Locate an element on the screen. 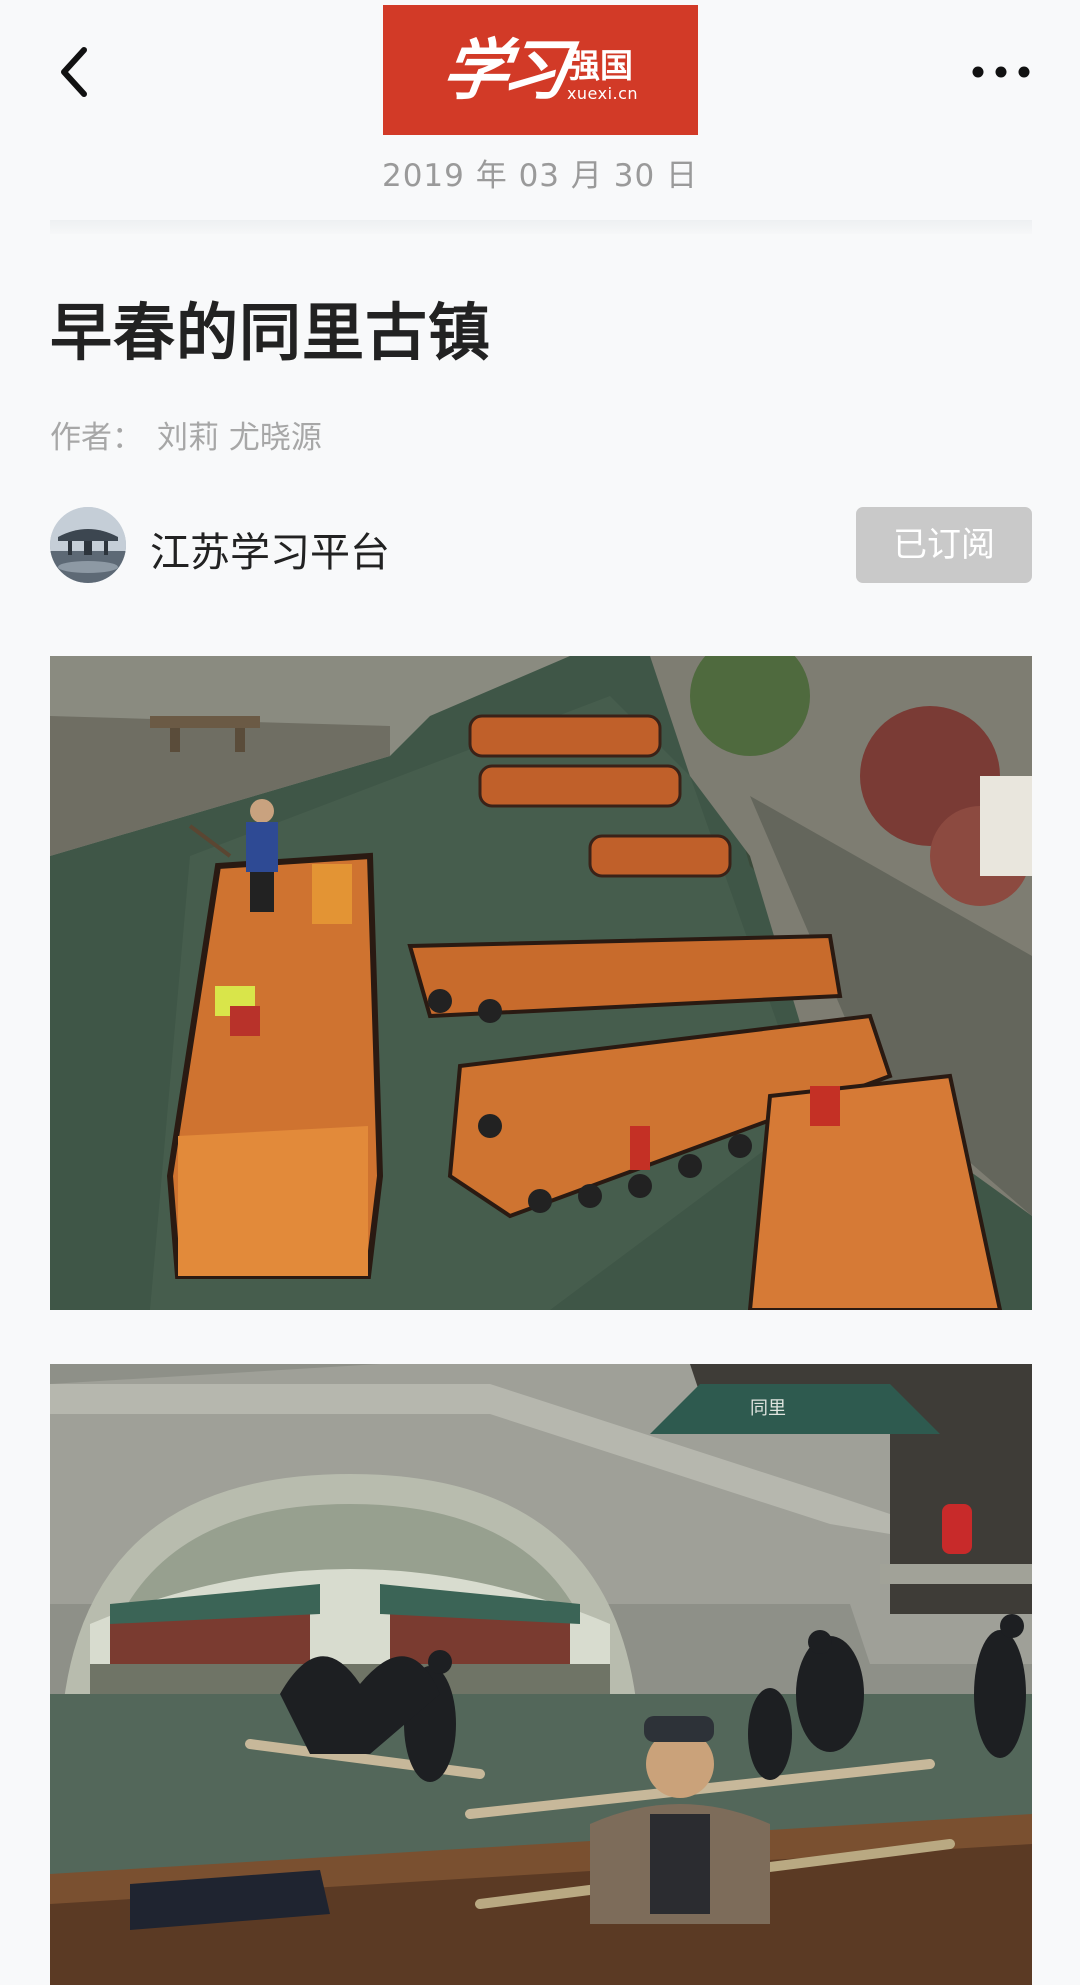 Image resolution: width=1080 pixels, height=1985 pixels. more-horizontal-icon is located at coordinates (1001, 72).